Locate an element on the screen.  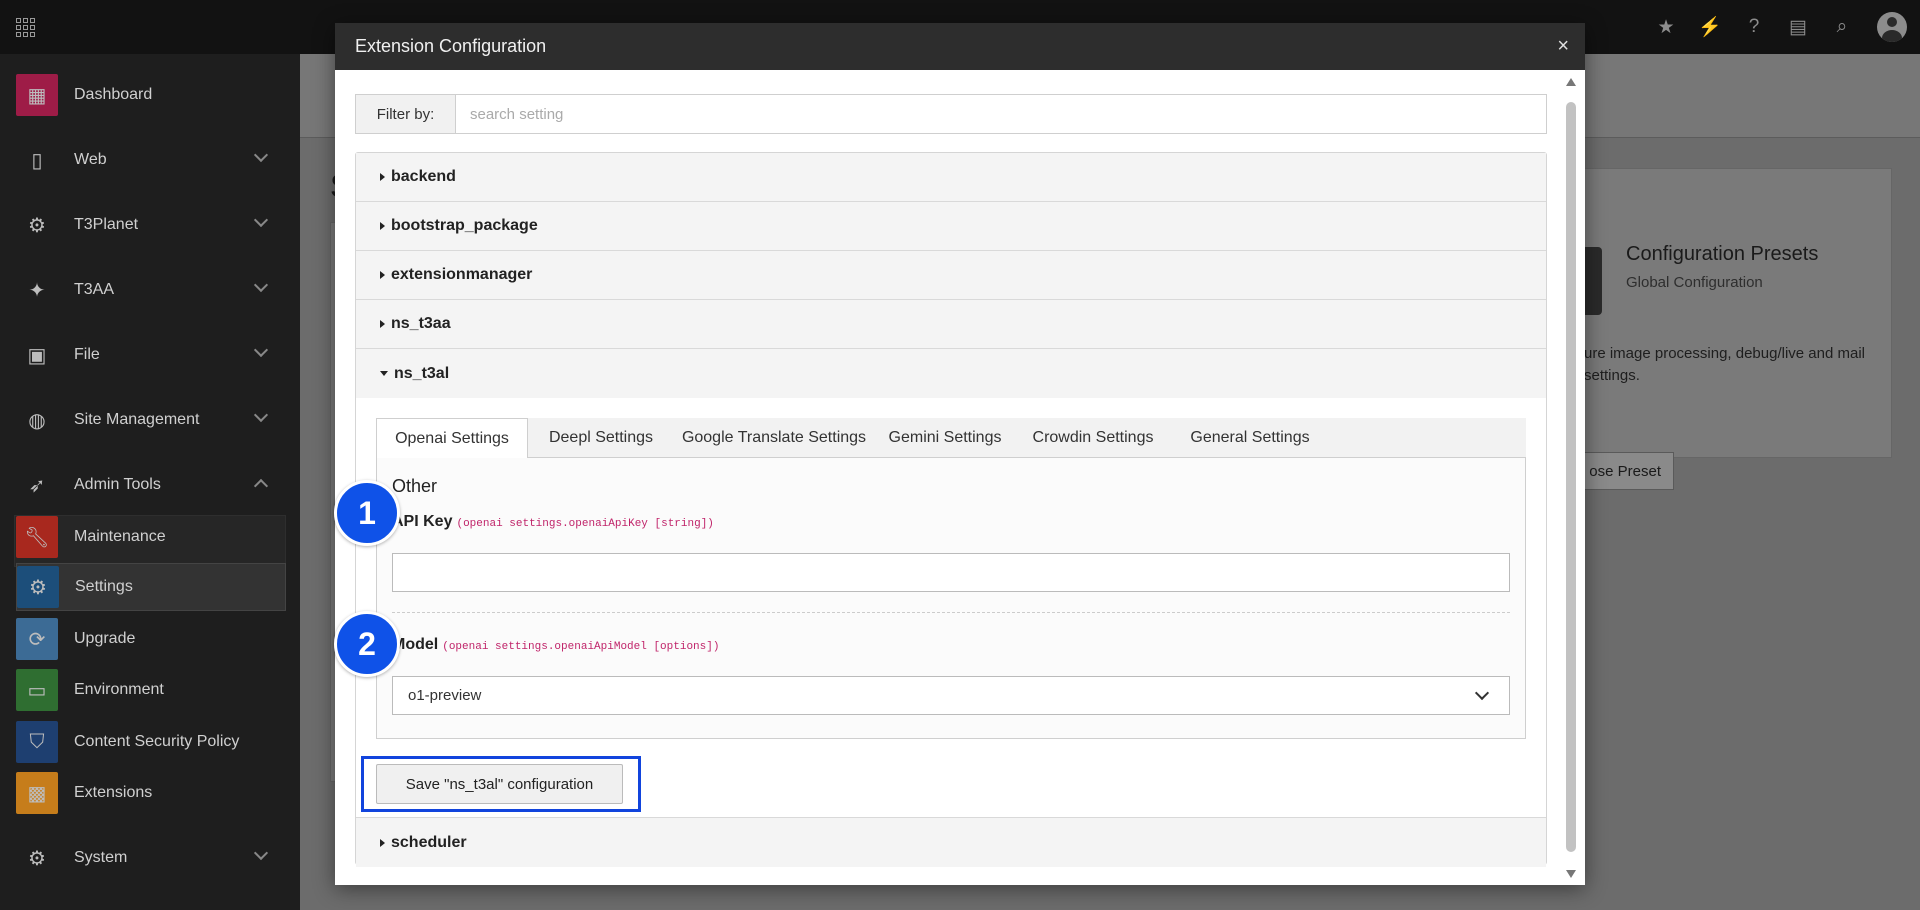
annotation-badge-1: 1 is located at coordinates (367, 513).